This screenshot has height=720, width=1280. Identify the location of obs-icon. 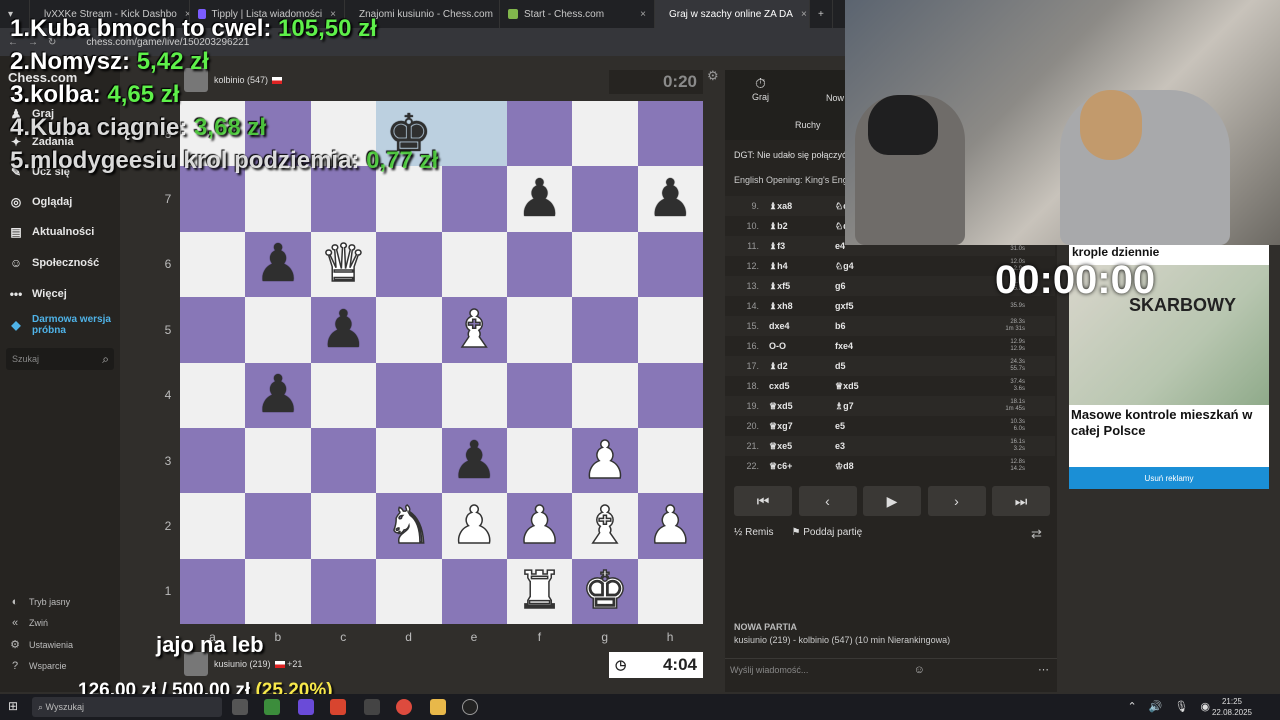
(470, 707).